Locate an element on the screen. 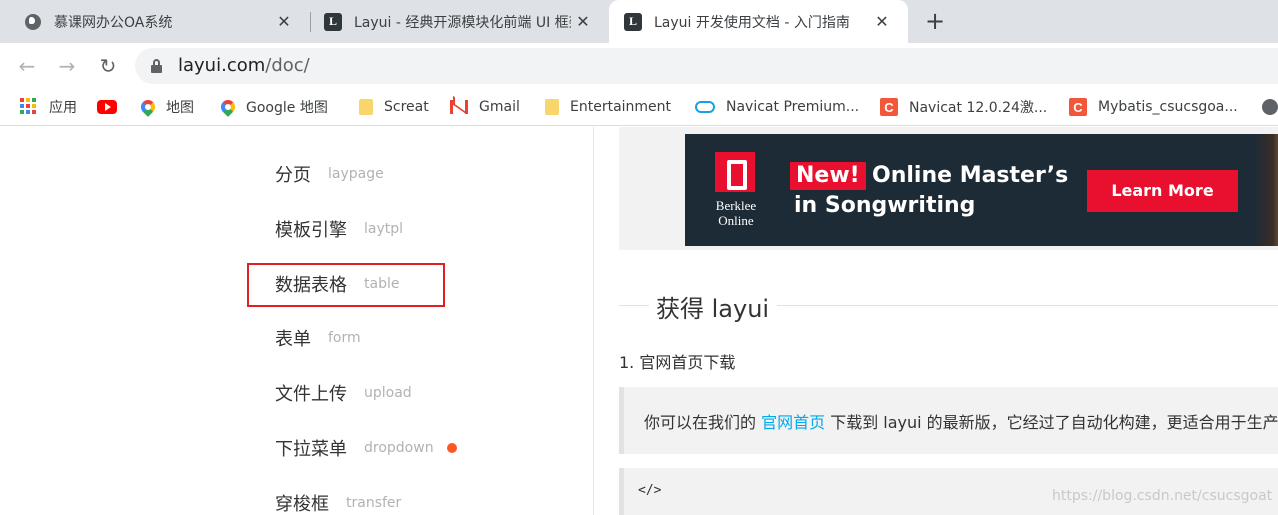 The height and width of the screenshot is (515, 1278). sidebar-item-label: 分页 is located at coordinates (293, 175).